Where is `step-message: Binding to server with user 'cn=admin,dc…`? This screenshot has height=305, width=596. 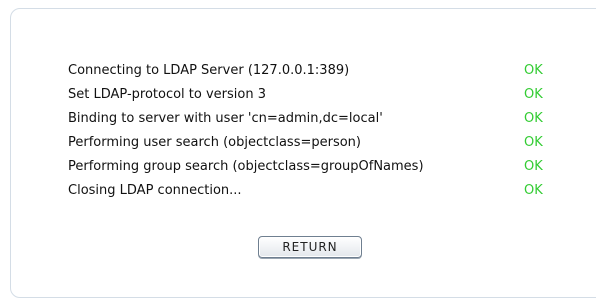 step-message: Binding to server with user 'cn=admin,dc… is located at coordinates (225, 118).